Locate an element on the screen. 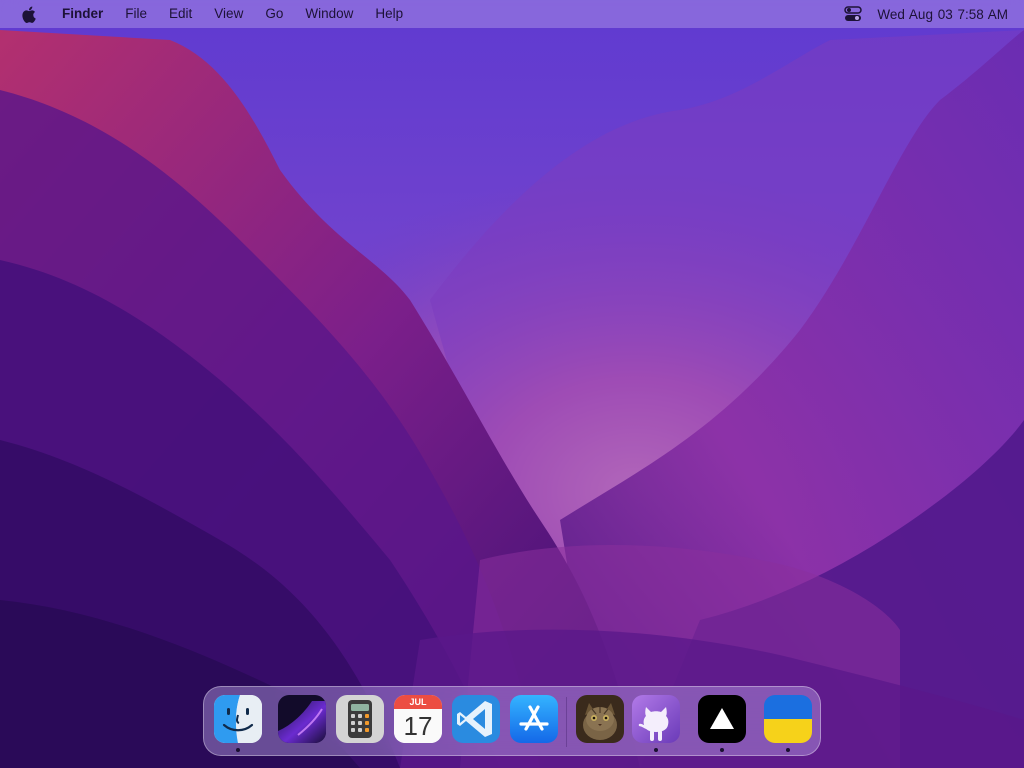  dock-launchpad is located at coordinates (302, 719).